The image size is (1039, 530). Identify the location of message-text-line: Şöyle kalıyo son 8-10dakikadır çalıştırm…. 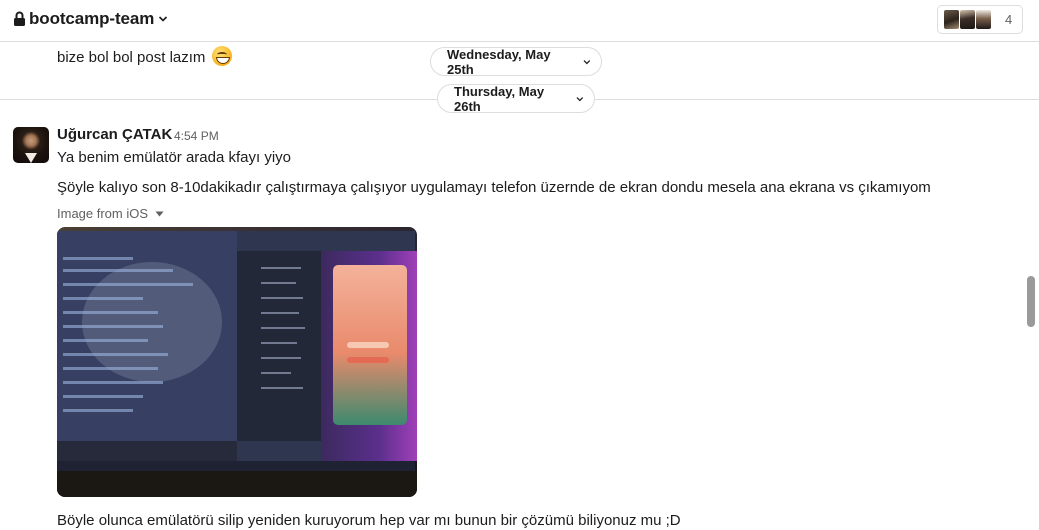
(494, 187).